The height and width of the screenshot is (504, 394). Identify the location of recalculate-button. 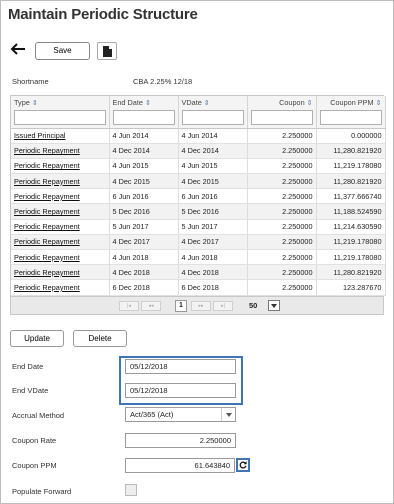
(243, 465).